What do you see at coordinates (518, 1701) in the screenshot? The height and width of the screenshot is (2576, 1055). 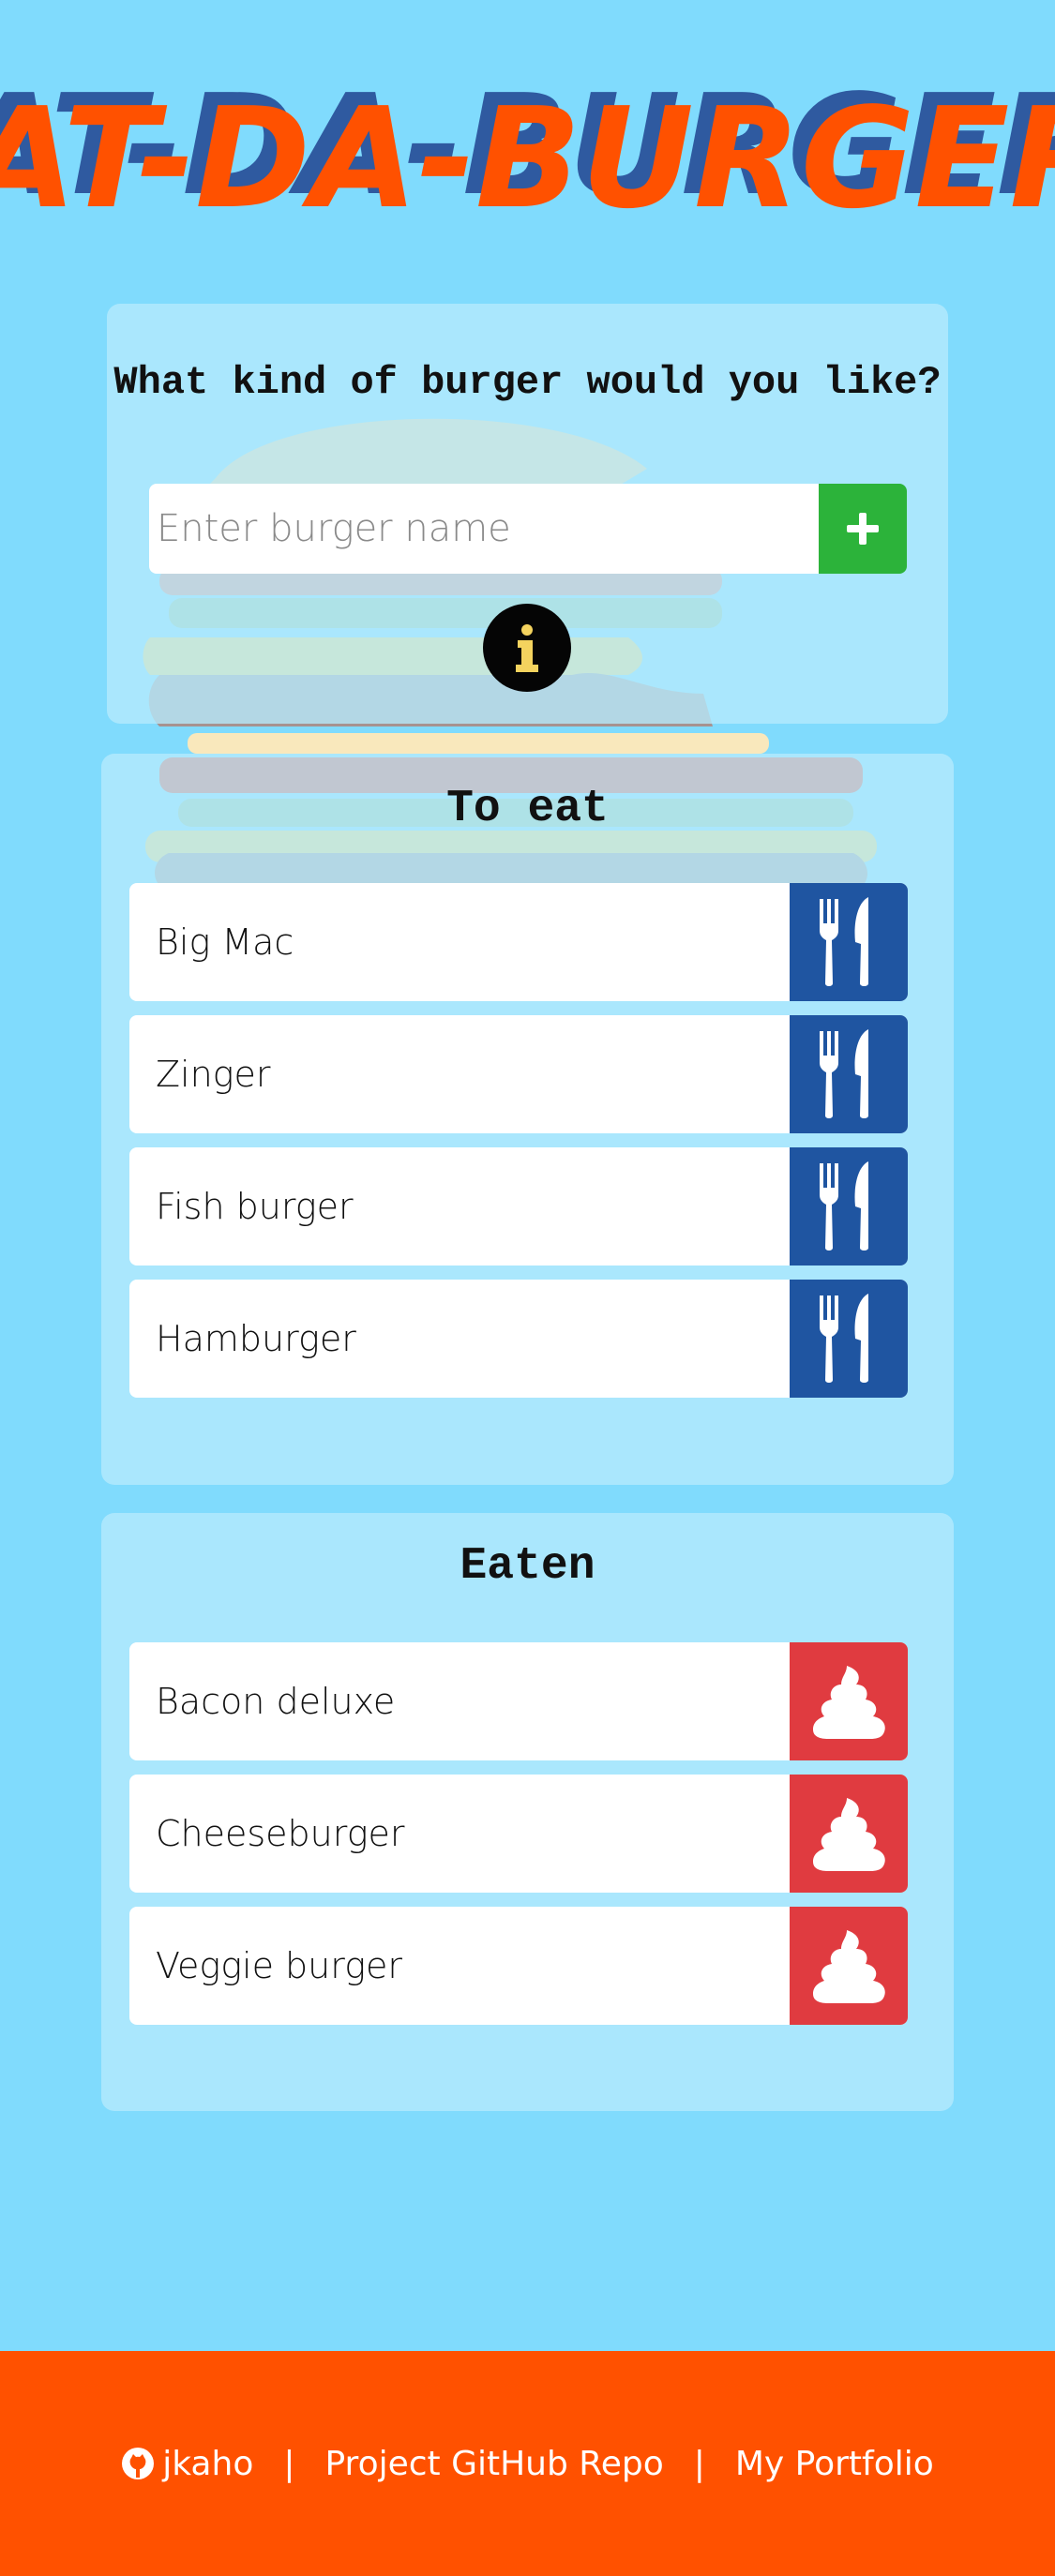 I see `list-item: Bacon deluxe` at bounding box center [518, 1701].